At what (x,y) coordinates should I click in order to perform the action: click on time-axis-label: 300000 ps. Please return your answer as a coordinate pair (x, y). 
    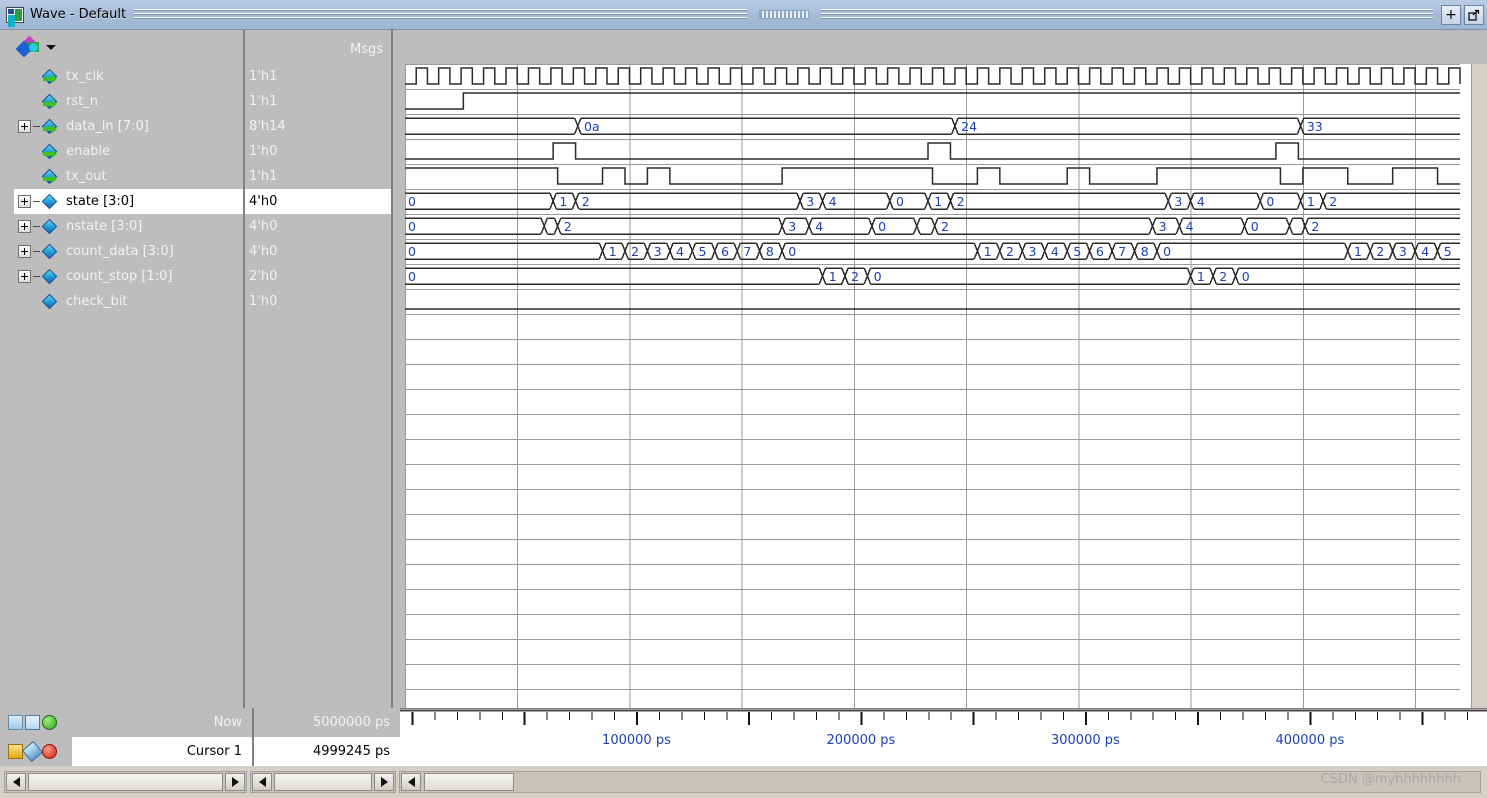
    Looking at the image, I should click on (1085, 740).